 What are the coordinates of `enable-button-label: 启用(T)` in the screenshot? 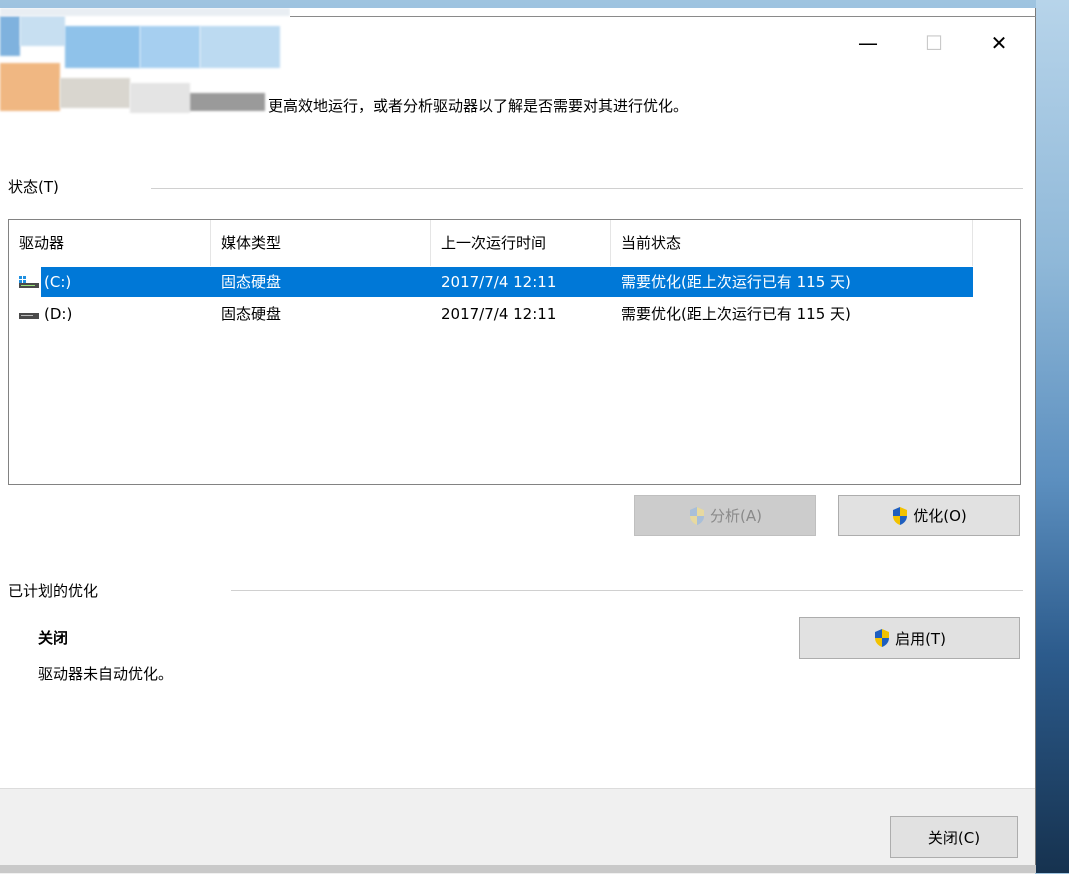 It's located at (920, 638).